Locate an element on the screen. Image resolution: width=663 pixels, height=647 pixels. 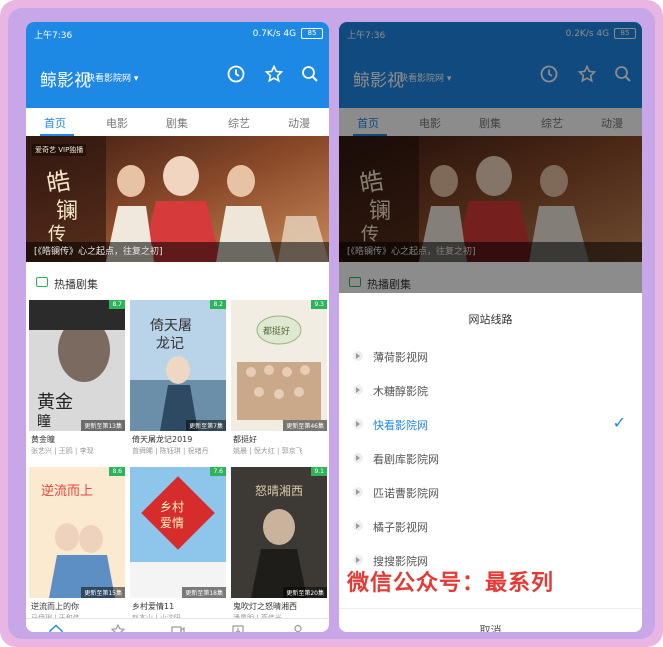
network-type: 4G is located at coordinates (290, 34).